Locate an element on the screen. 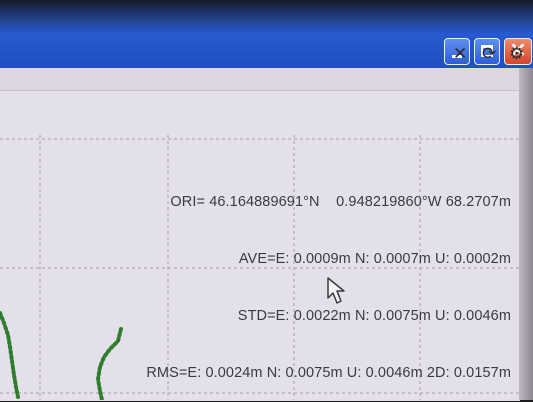 The image size is (533, 402). refresh-icon: ⟳ is located at coordinates (489, 53).